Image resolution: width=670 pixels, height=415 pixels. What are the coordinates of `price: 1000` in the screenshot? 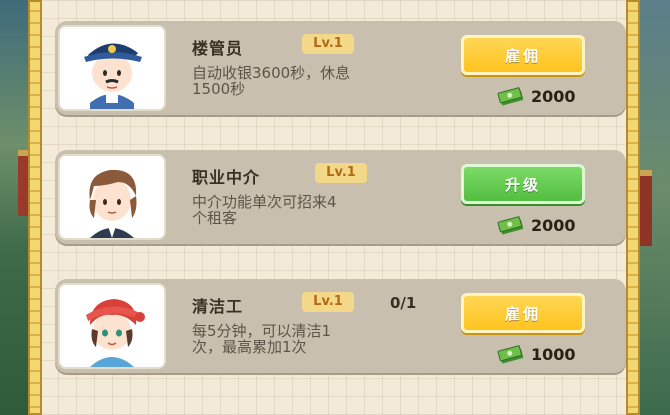 It's located at (536, 354).